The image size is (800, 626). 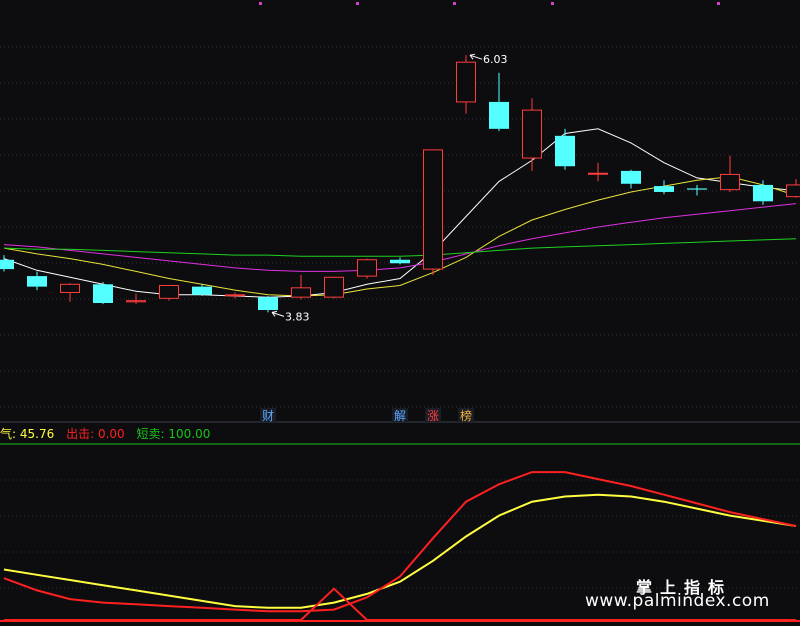 I want to click on annotation-label: 3.83, so click(x=297, y=316).